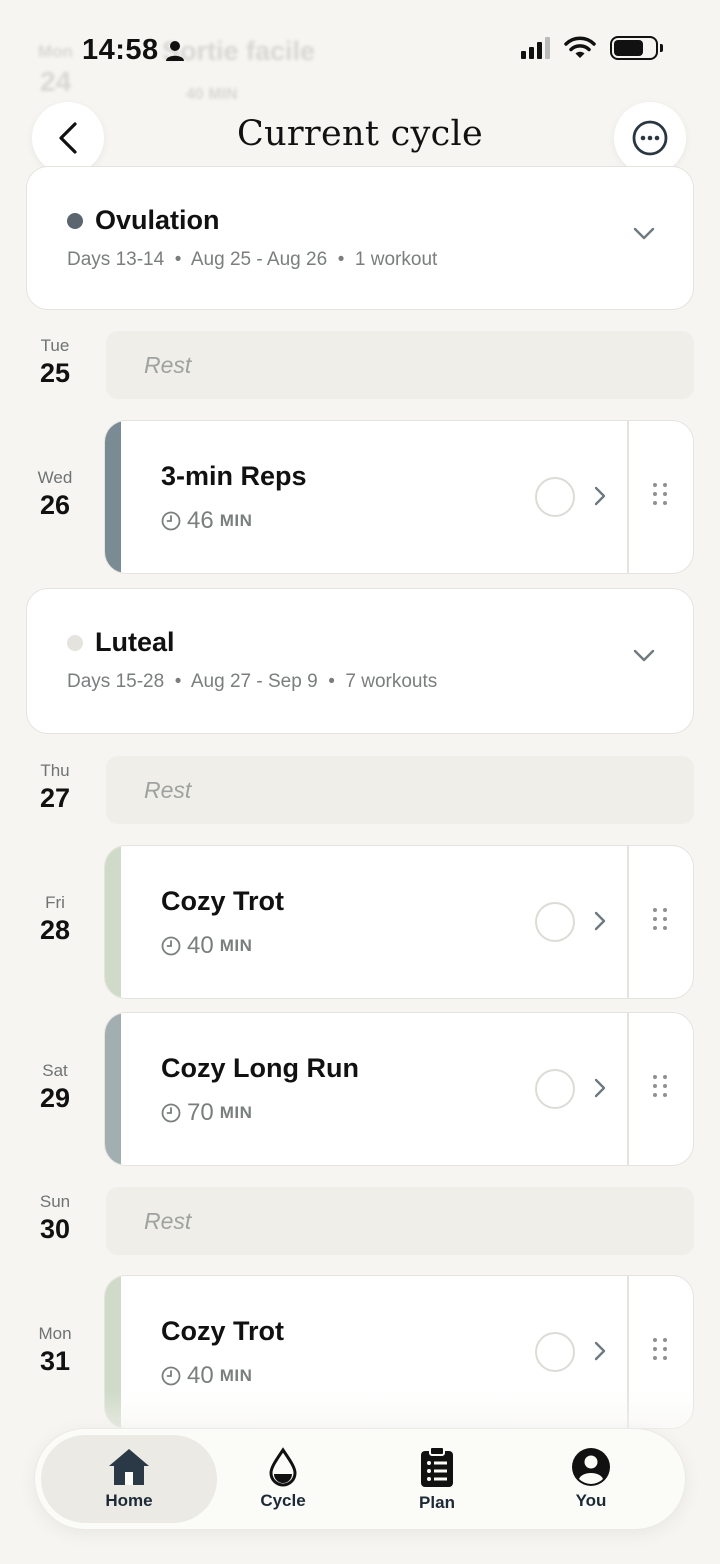 The width and height of the screenshot is (720, 1564). Describe the element at coordinates (55, 1070) in the screenshot. I see `day-of-week: Sat` at that location.